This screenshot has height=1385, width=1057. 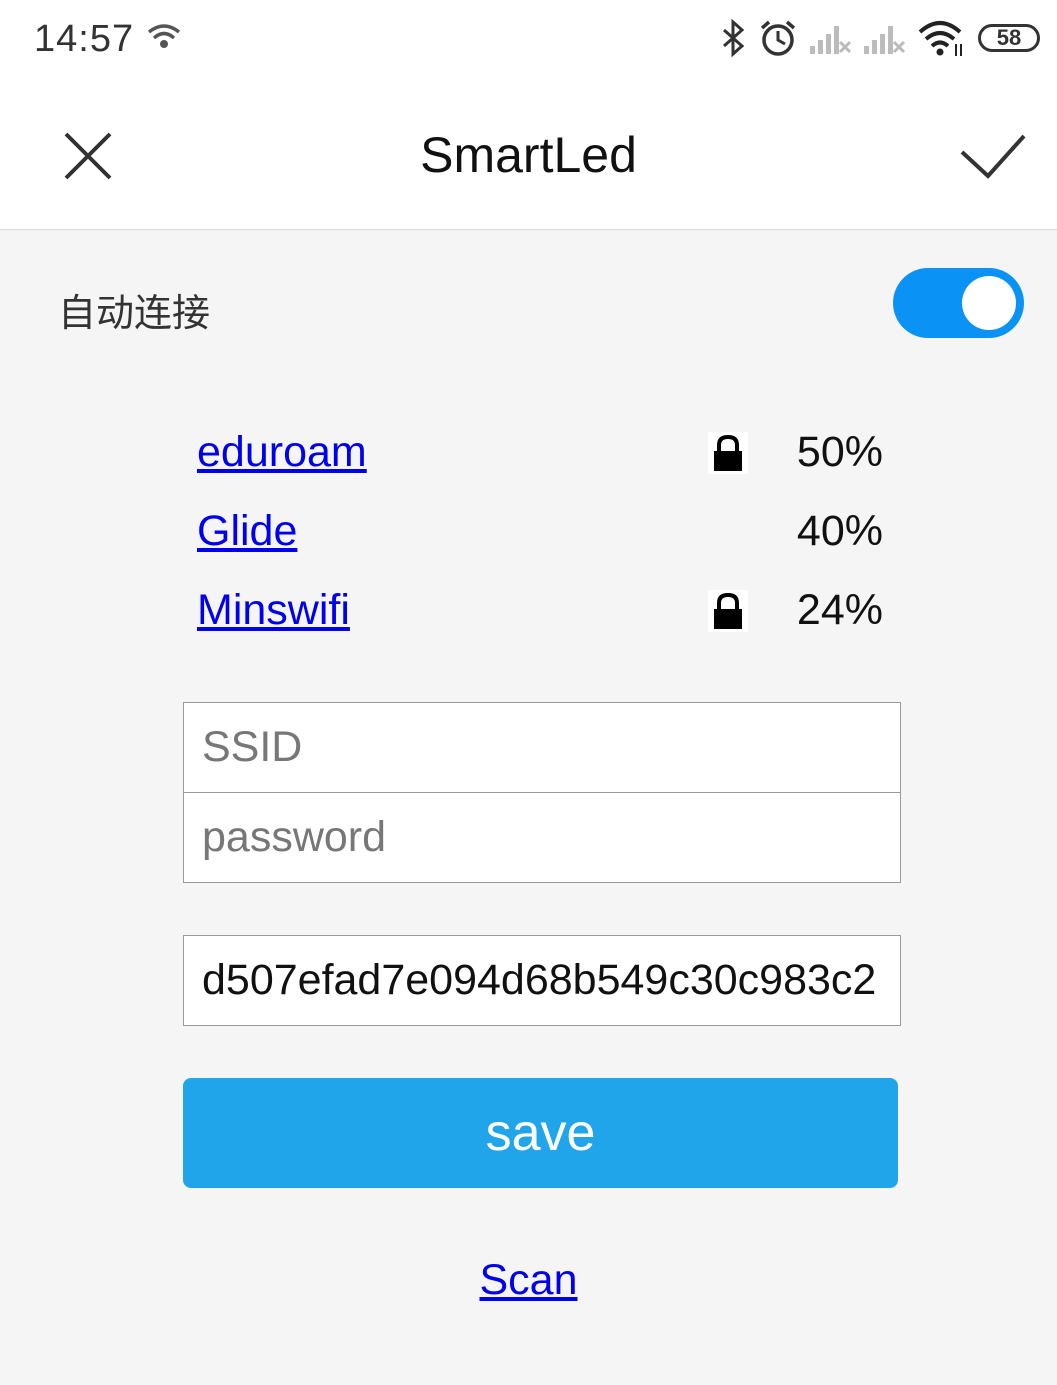 I want to click on network-ssid-link: Minswifi, so click(x=273, y=610).